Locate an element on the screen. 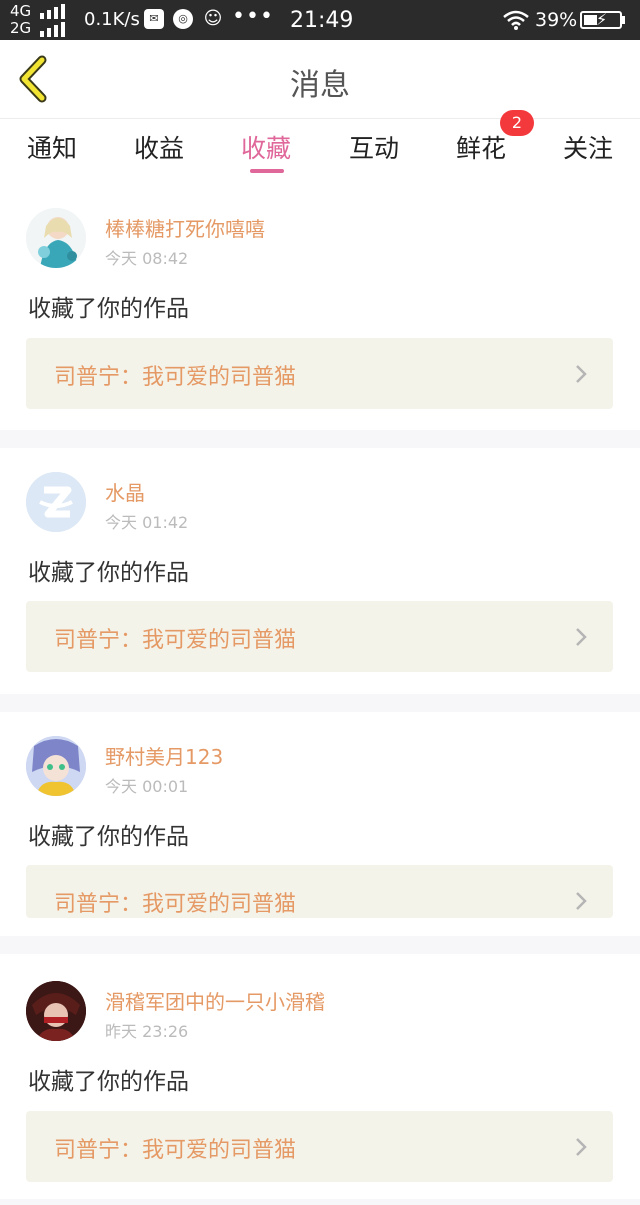 The image size is (640, 1205). app-notification-icon: ✉ is located at coordinates (154, 19).